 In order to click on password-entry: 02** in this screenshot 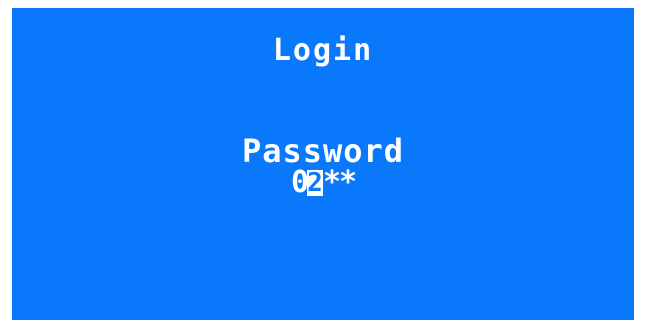, I will do `click(323, 183)`.